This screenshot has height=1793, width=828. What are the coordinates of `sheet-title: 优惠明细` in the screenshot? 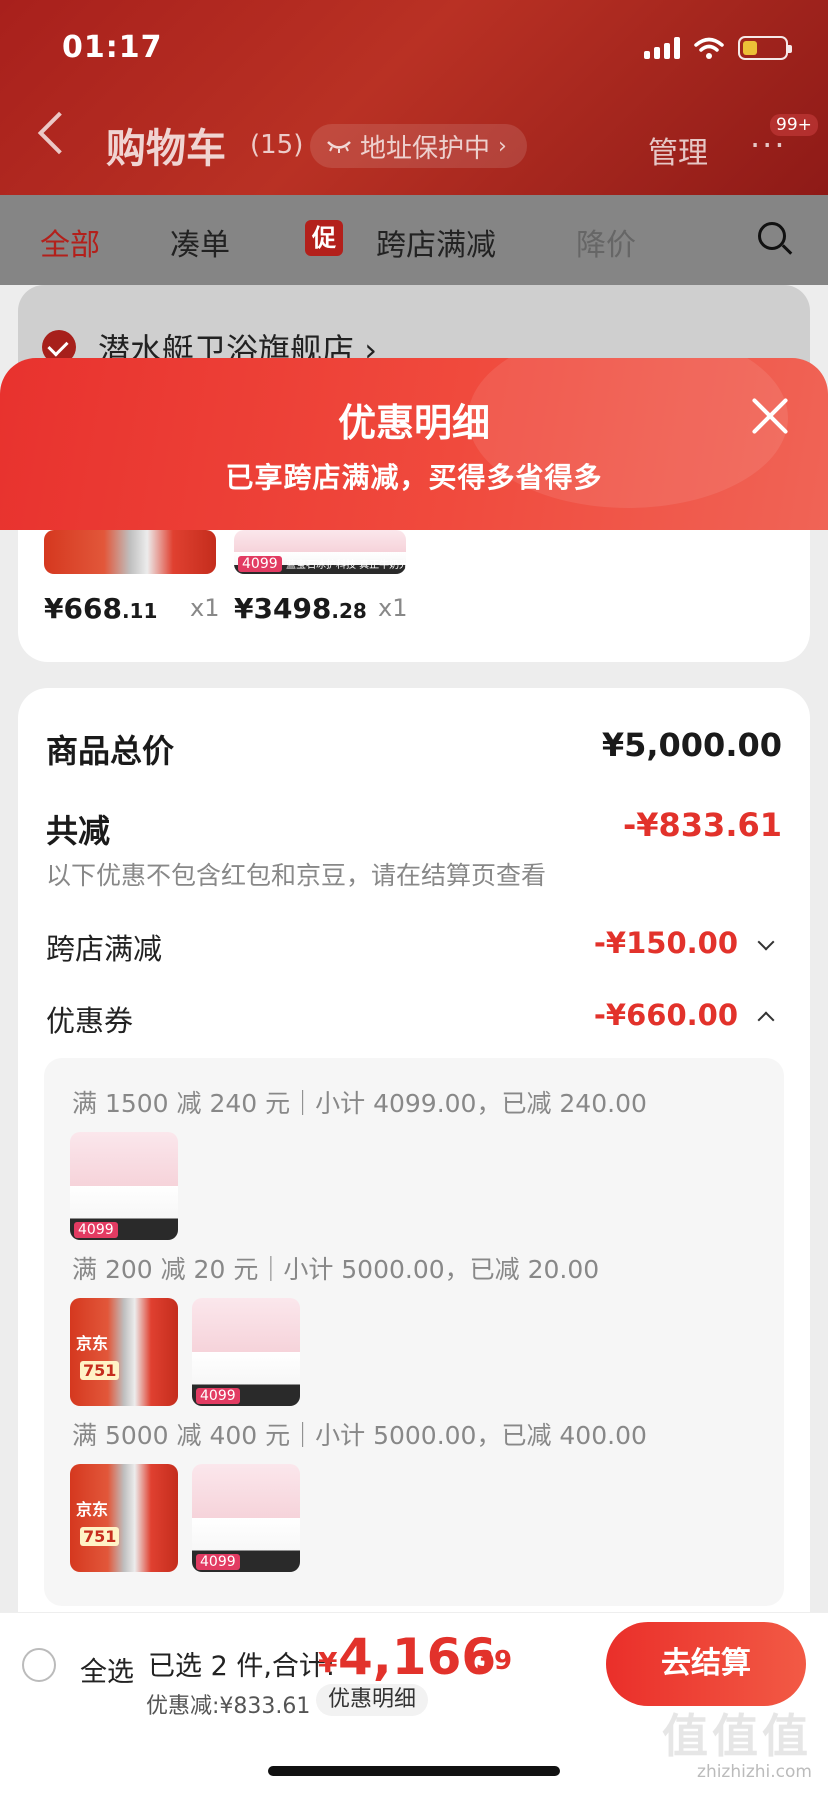 It's located at (413, 423).